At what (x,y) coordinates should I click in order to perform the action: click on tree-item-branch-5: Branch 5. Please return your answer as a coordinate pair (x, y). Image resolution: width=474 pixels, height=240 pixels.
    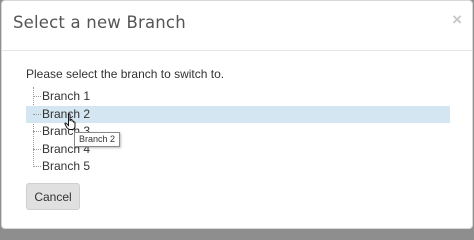
    Looking at the image, I should click on (238, 166).